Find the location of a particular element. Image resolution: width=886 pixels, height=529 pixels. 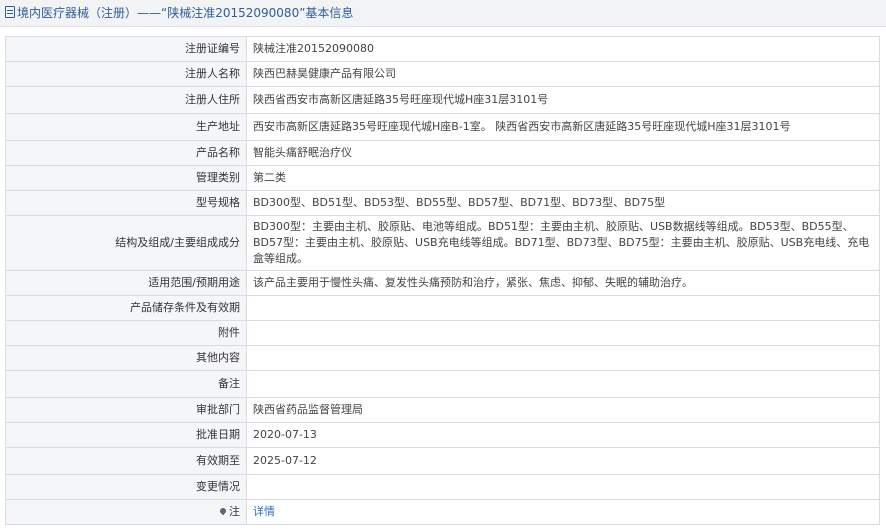

table-row-valid-until: 有效期至 2025-07-12 is located at coordinates (442, 461).